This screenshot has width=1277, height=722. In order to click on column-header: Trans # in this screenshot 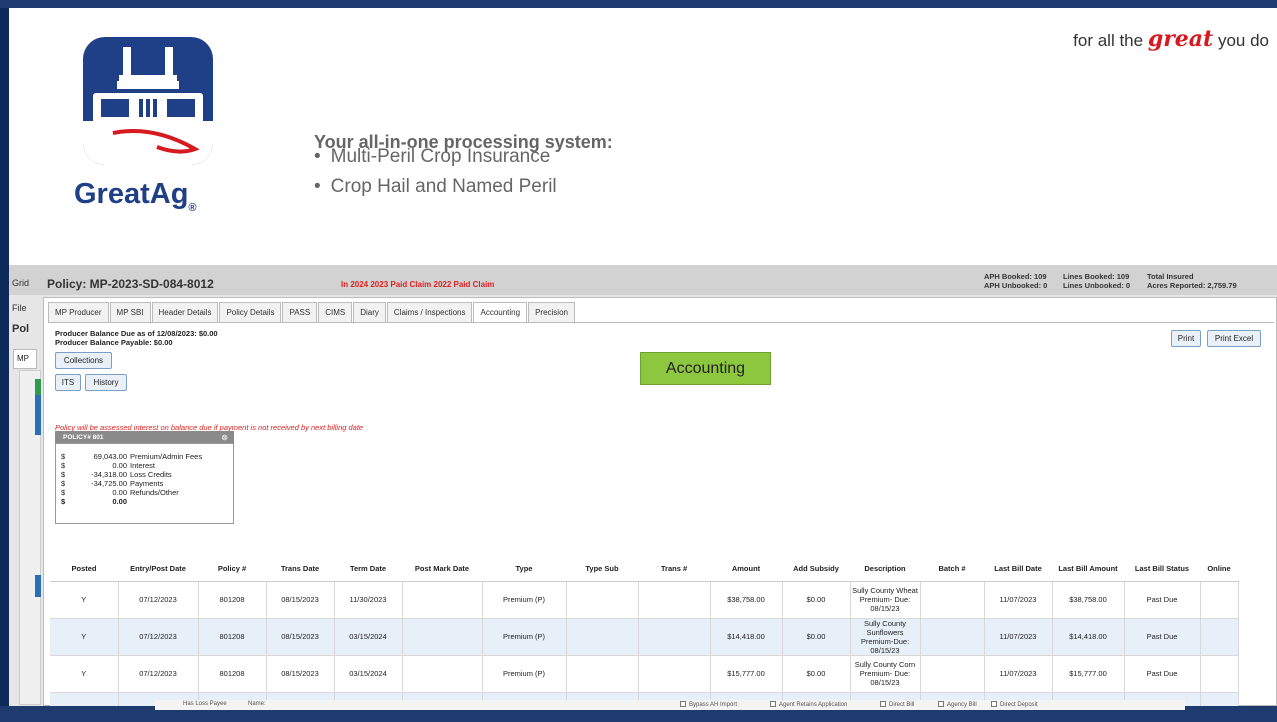, I will do `click(674, 569)`.